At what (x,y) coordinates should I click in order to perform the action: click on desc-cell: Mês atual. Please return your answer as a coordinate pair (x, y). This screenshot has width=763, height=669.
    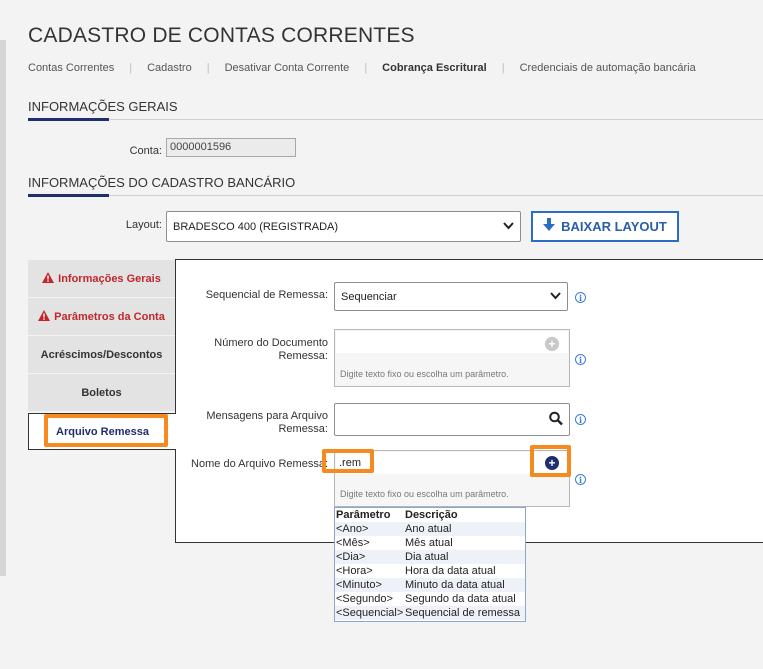
    Looking at the image, I should click on (429, 543).